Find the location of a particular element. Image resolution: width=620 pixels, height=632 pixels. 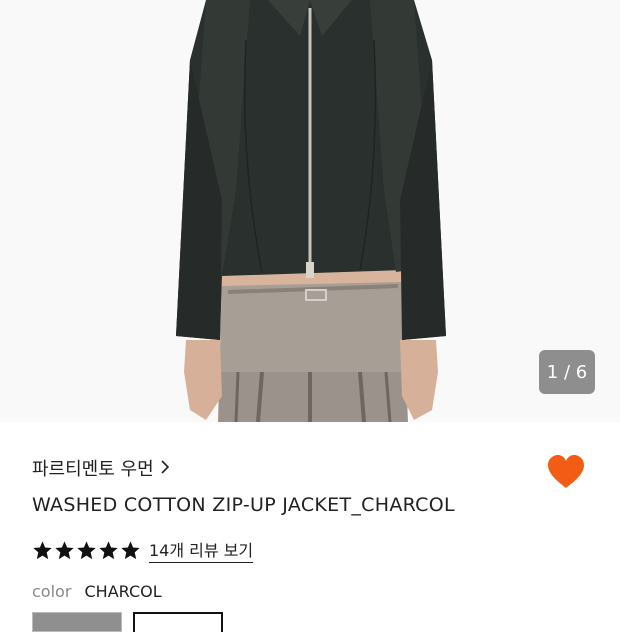

like-heart-icon is located at coordinates (566, 473).